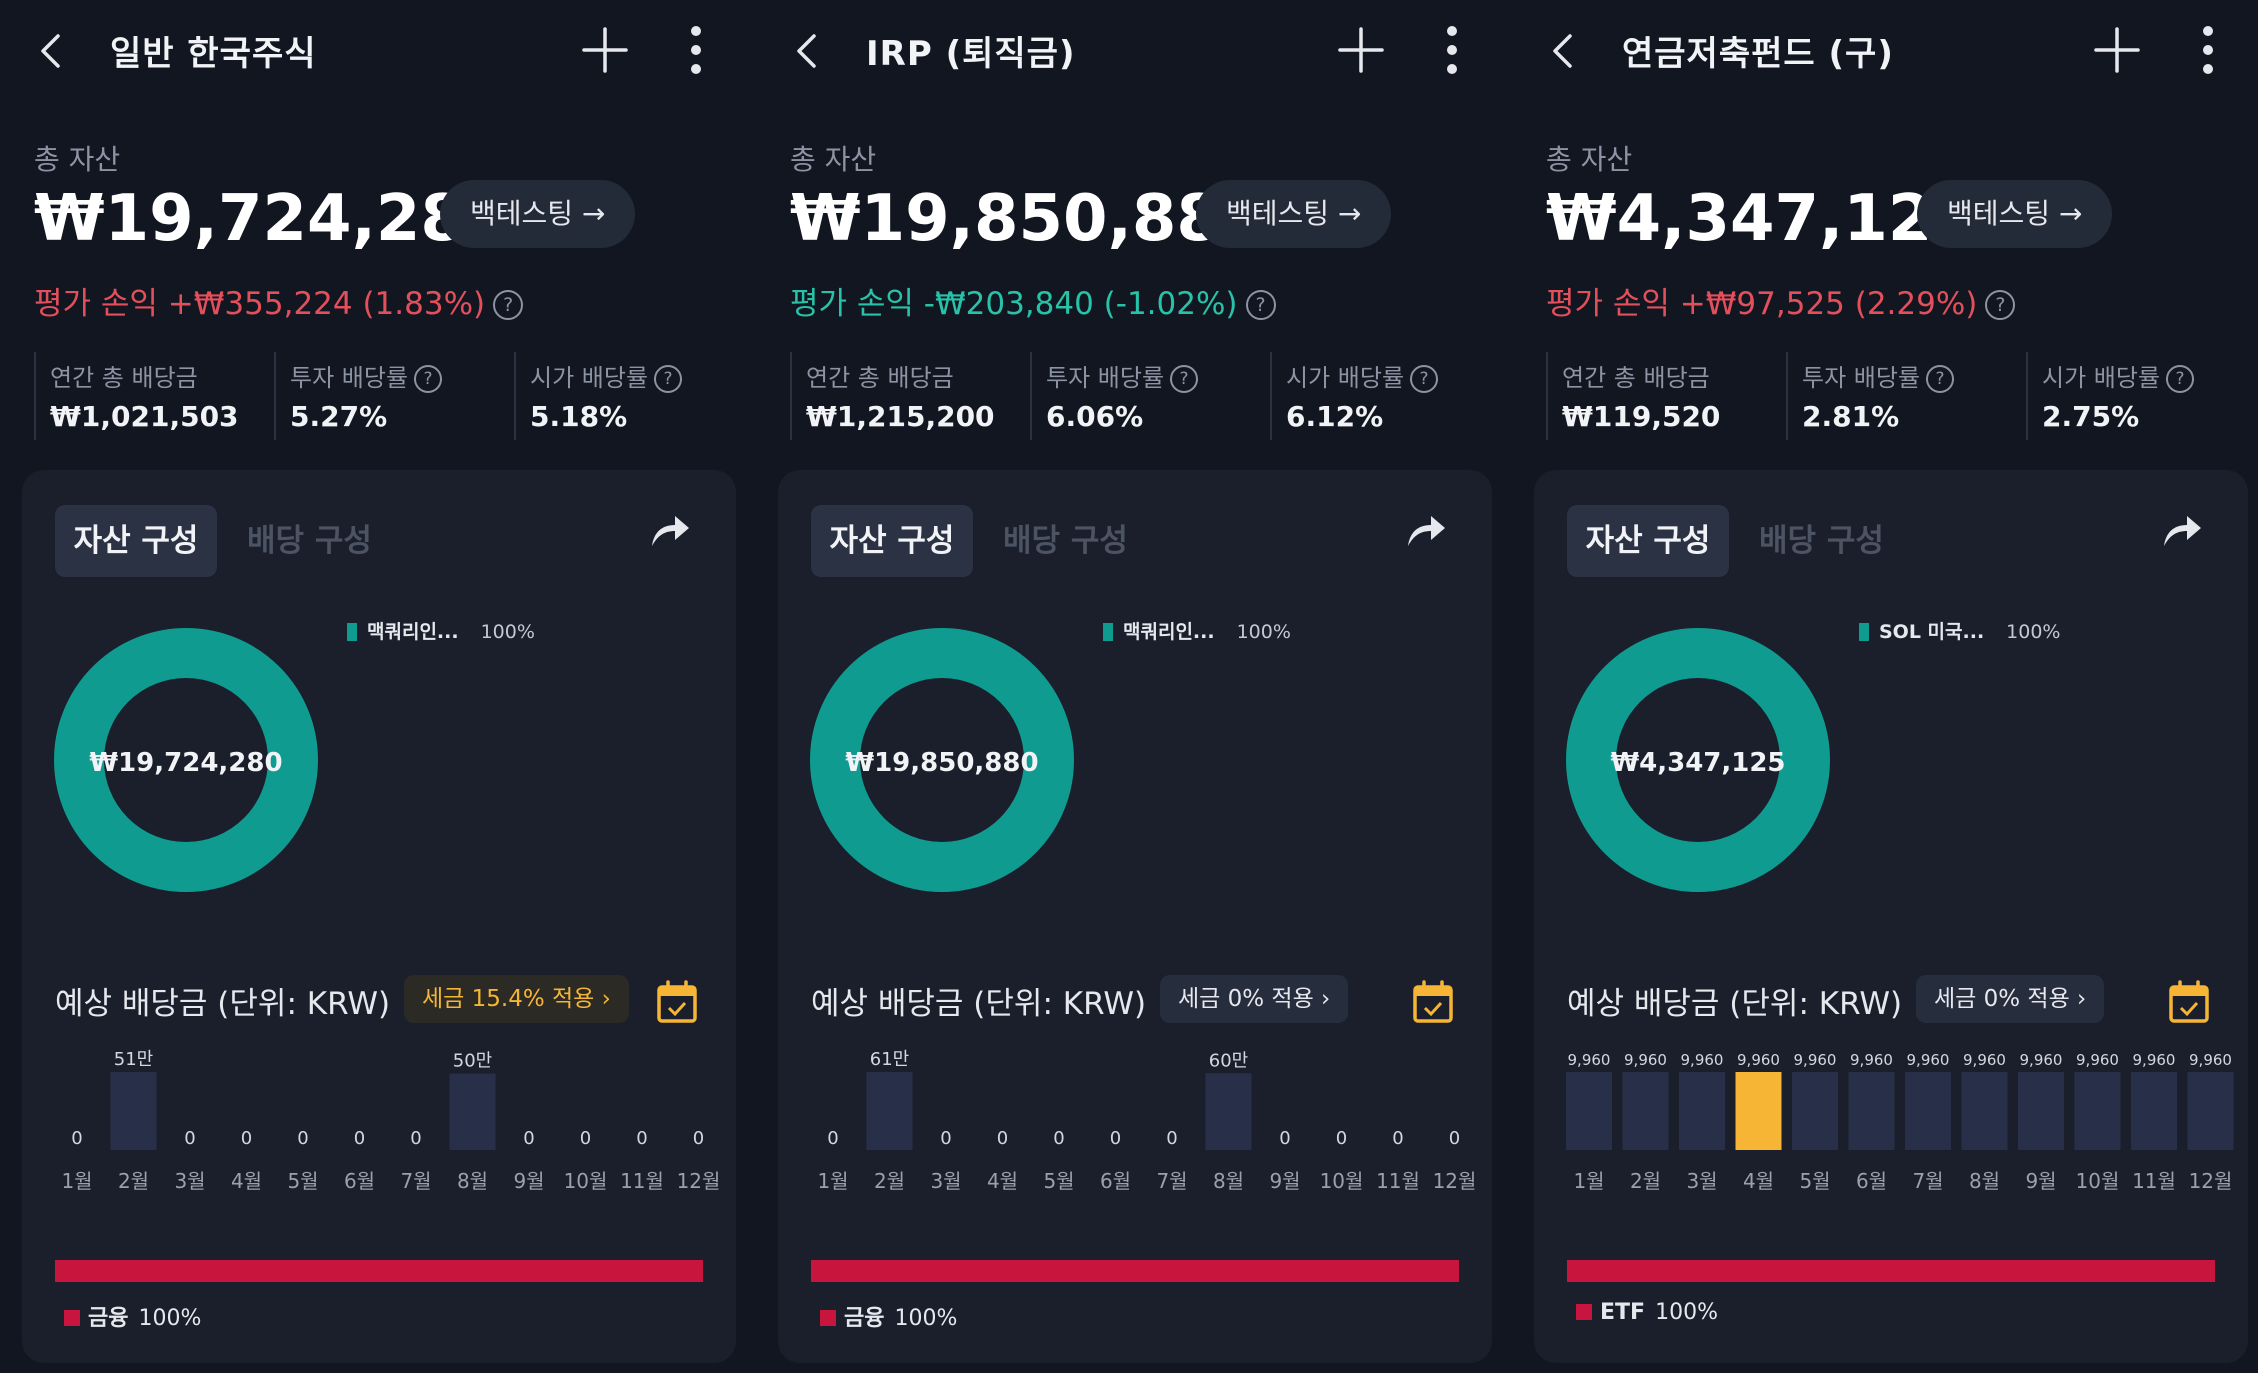 This screenshot has width=2258, height=1373. Describe the element at coordinates (926, 1318) in the screenshot. I see `sector-percent: 100%` at that location.